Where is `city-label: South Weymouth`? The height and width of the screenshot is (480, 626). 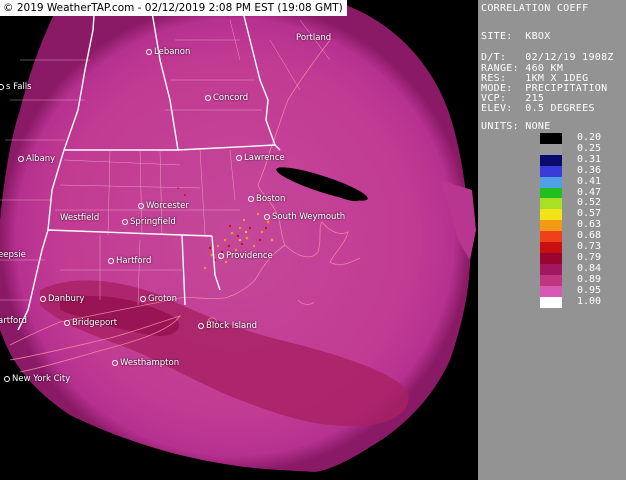 city-label: South Weymouth is located at coordinates (304, 217).